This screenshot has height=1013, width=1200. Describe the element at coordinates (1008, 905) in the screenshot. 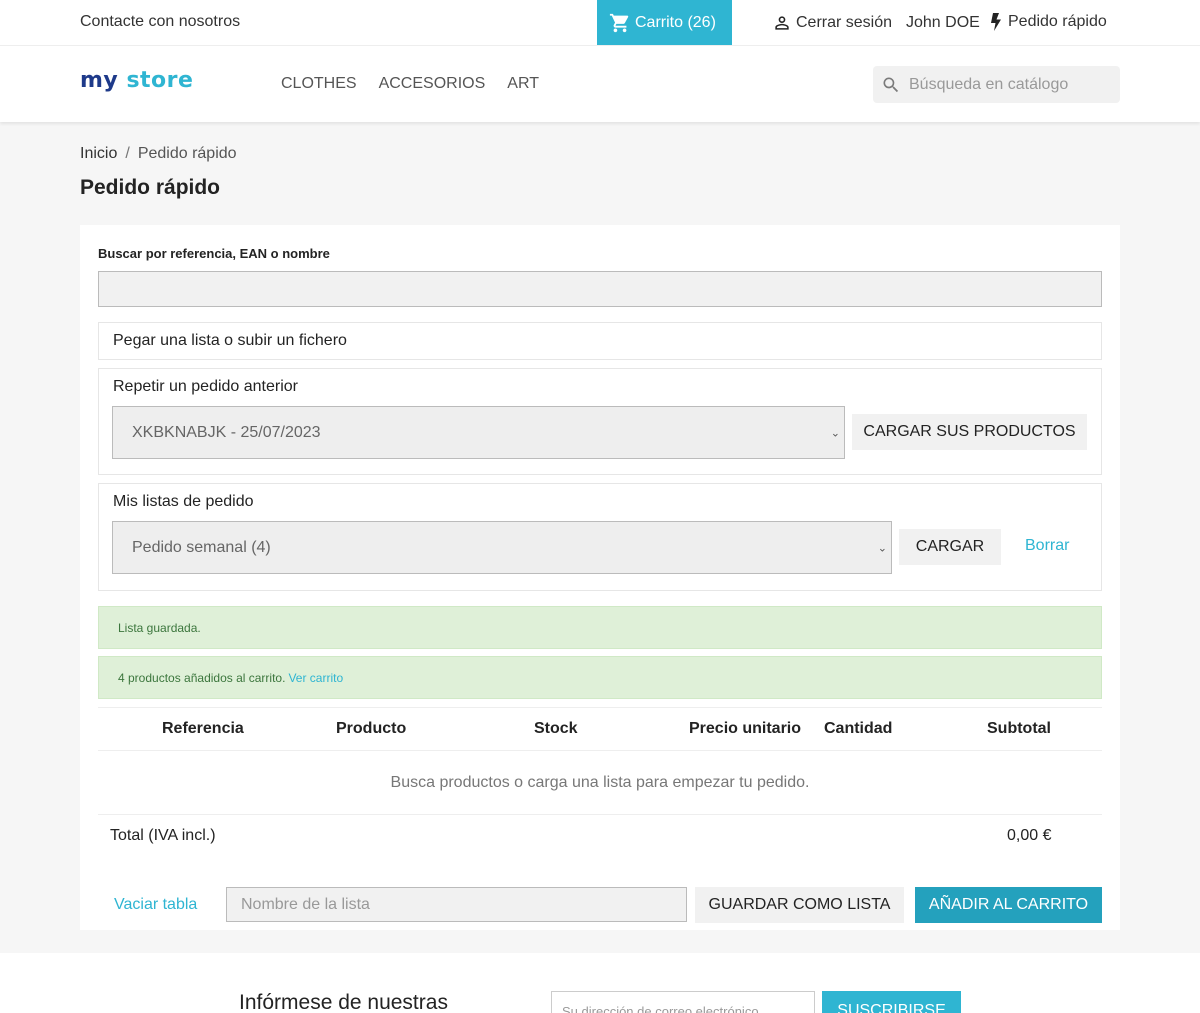

I see `add-to-cart-button: AÑADIR AL CARRITO` at that location.